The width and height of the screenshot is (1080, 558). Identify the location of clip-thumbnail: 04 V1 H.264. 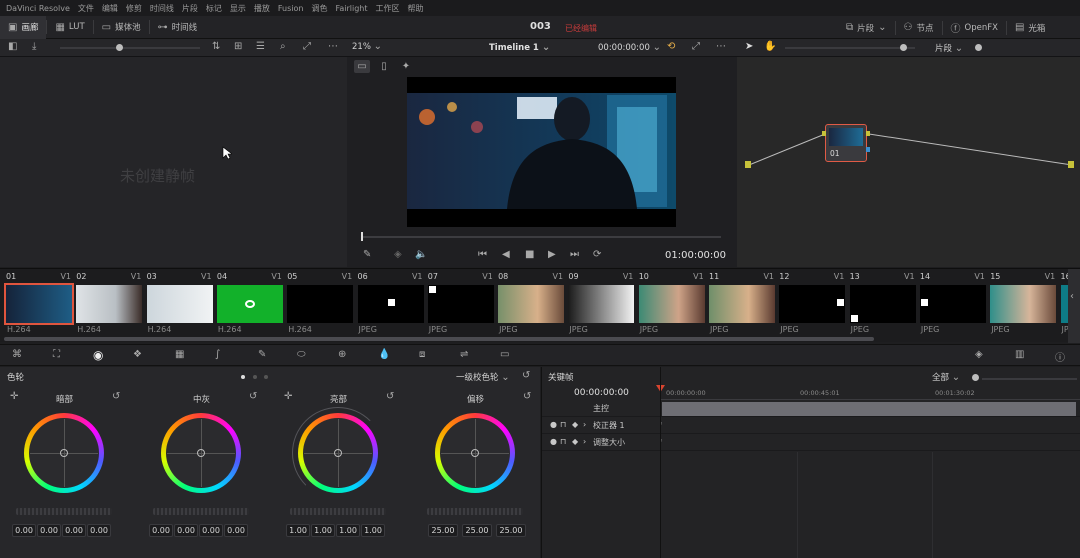
(250, 306).